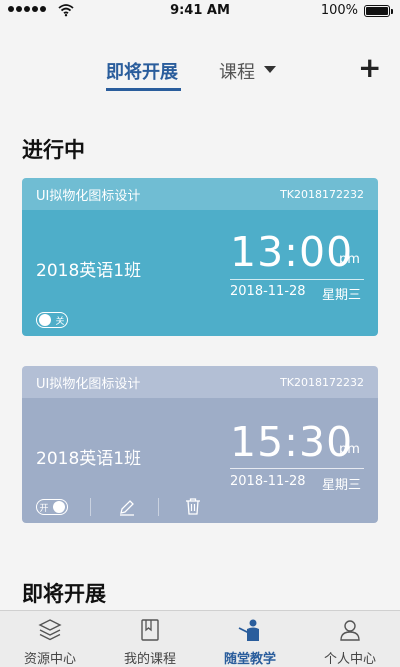 This screenshot has height=667, width=400. Describe the element at coordinates (339, 10) in the screenshot. I see `battery-percent: 100%` at that location.